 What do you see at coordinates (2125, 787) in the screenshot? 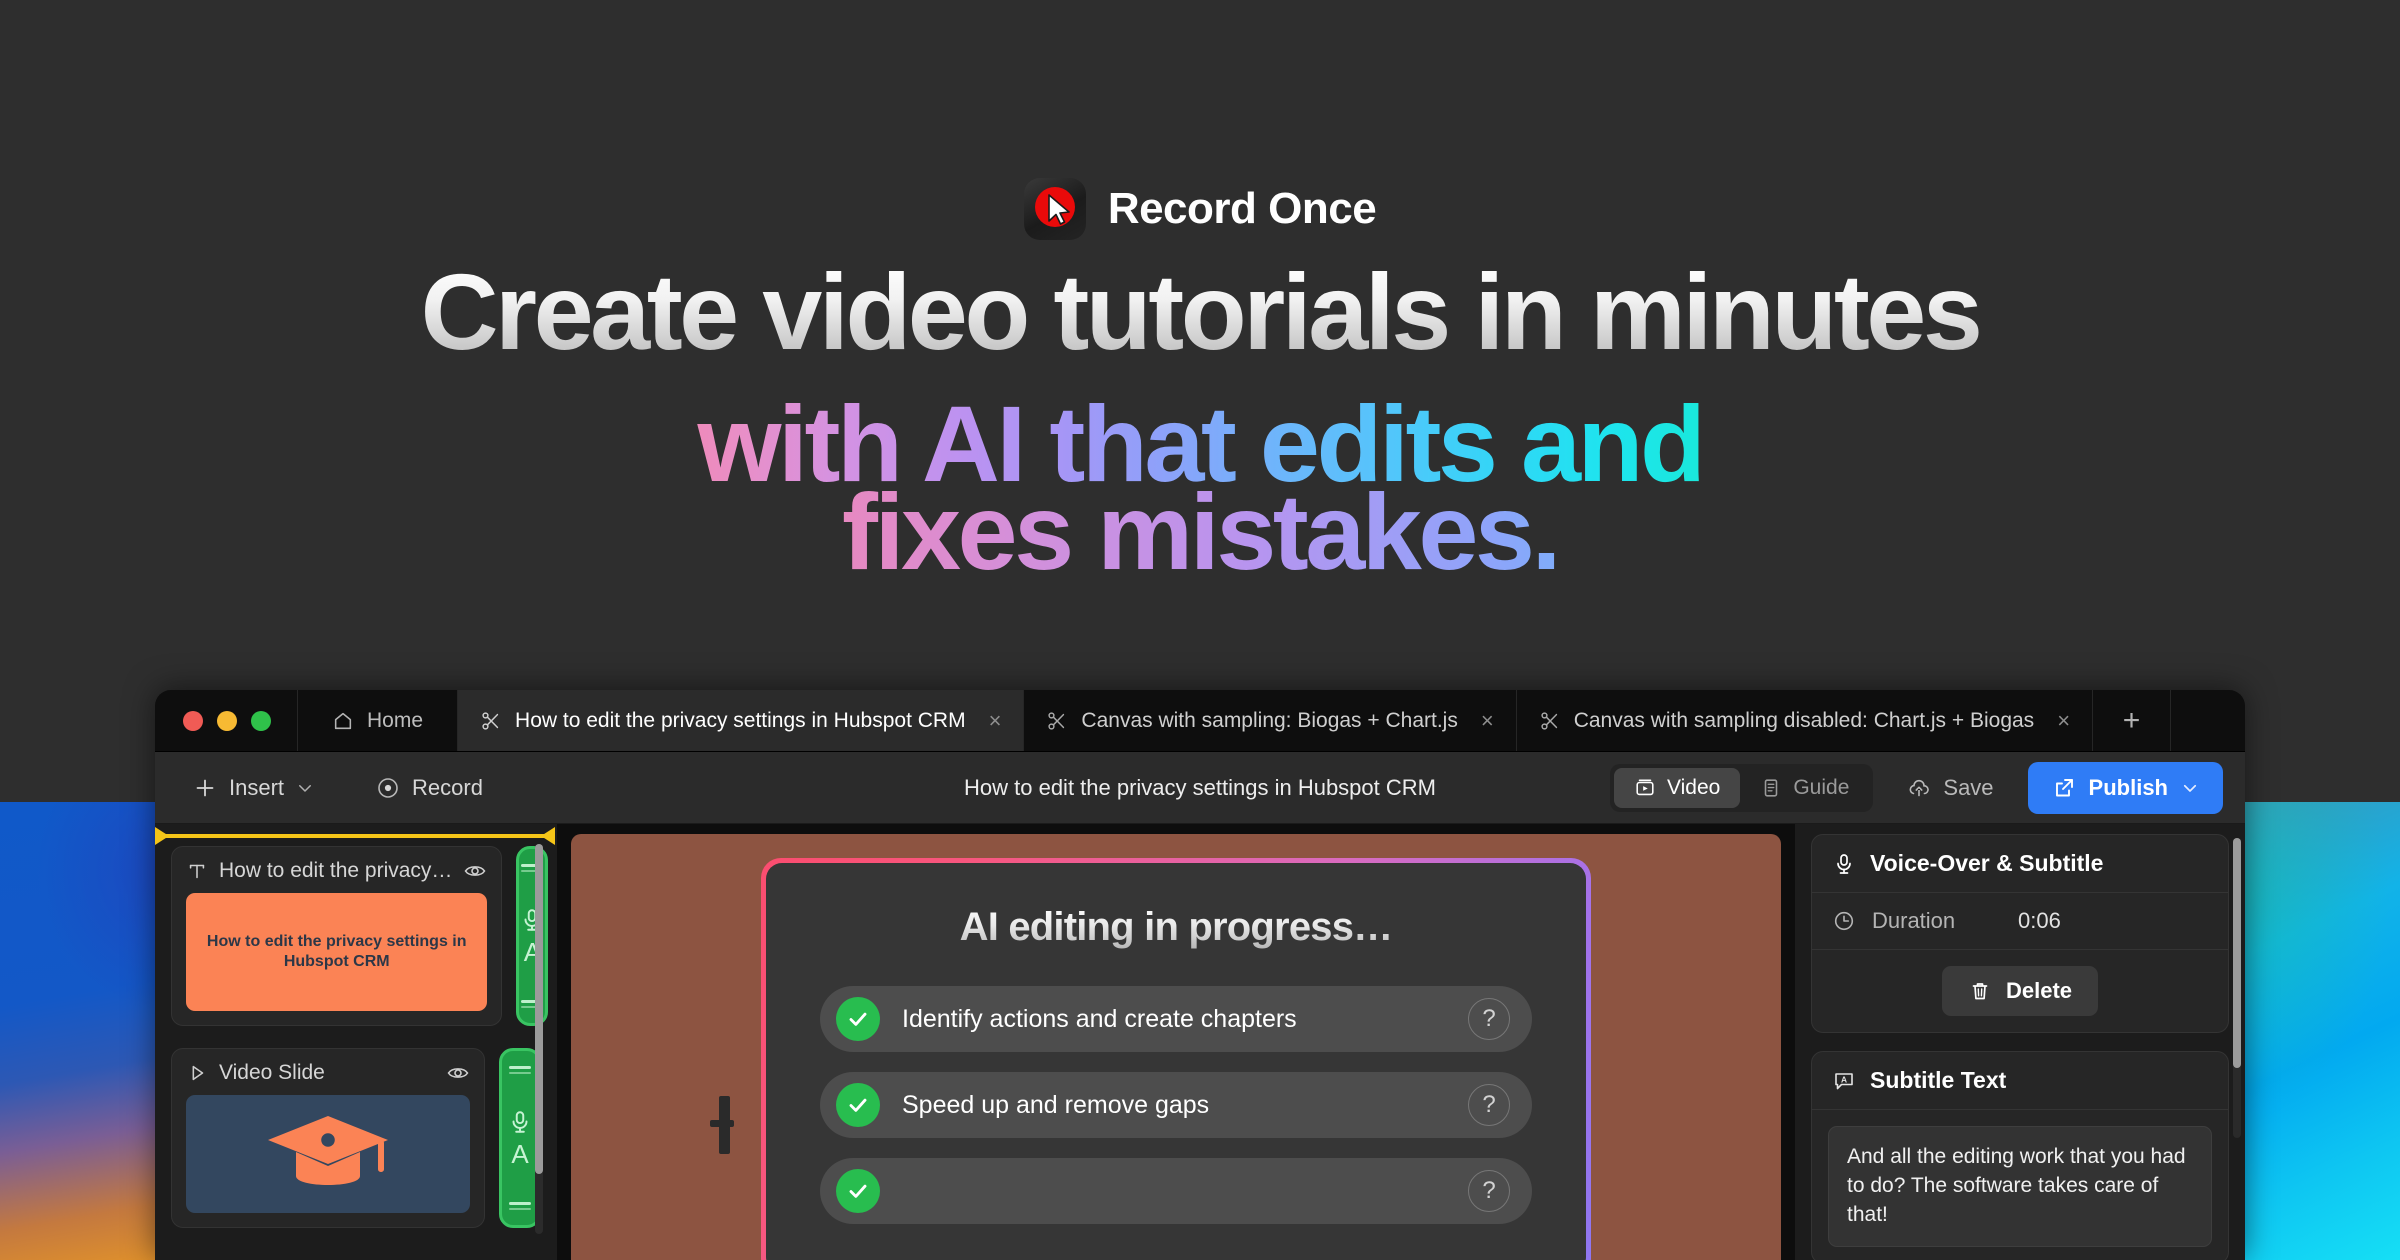
I see `publish-button: Publish` at bounding box center [2125, 787].